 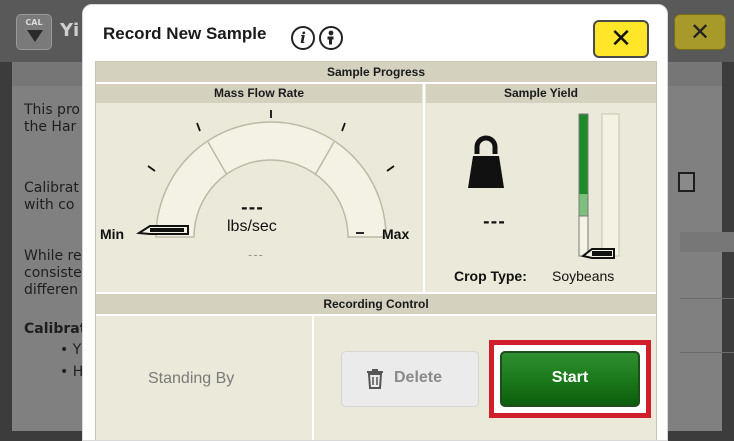 What do you see at coordinates (51, 290) in the screenshot?
I see `background-text-line: differen` at bounding box center [51, 290].